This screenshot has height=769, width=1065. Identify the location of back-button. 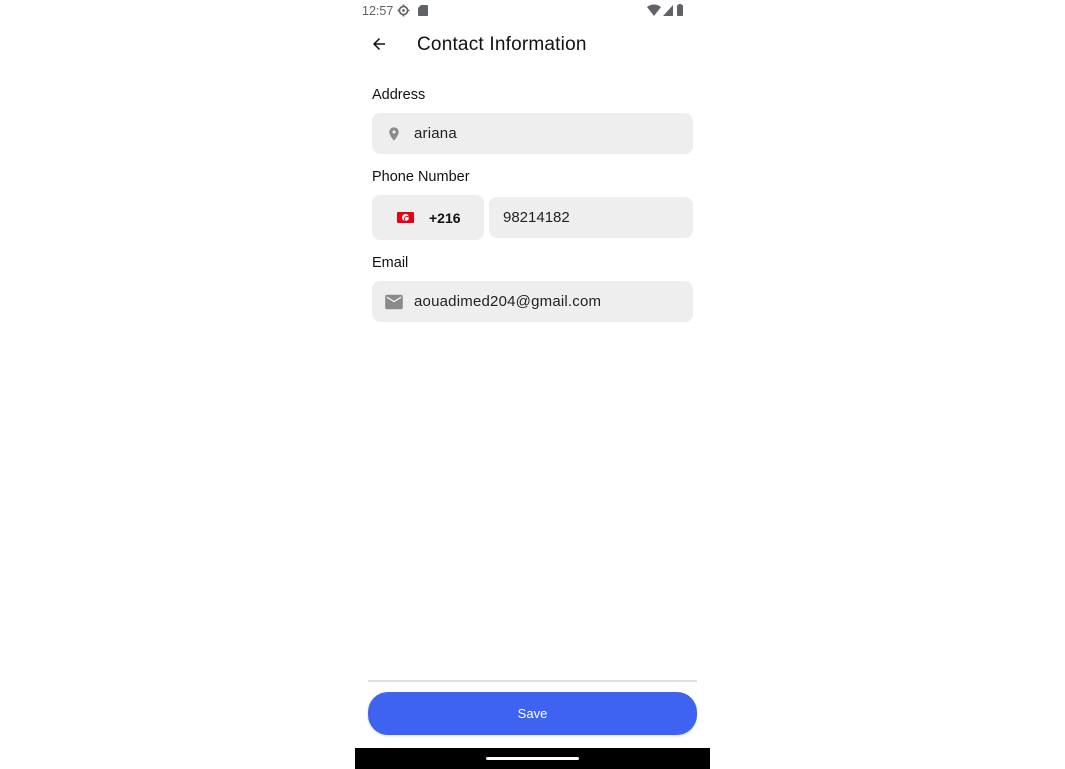
(379, 44).